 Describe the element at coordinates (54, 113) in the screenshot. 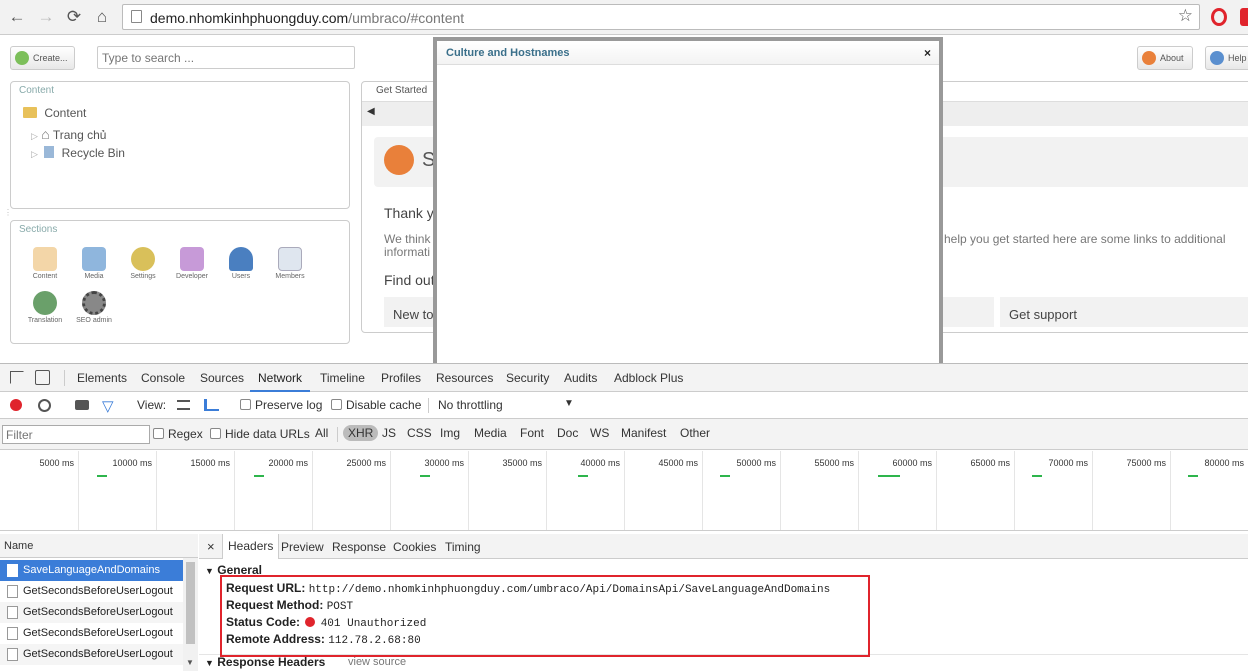

I see `tree-root: Content` at that location.